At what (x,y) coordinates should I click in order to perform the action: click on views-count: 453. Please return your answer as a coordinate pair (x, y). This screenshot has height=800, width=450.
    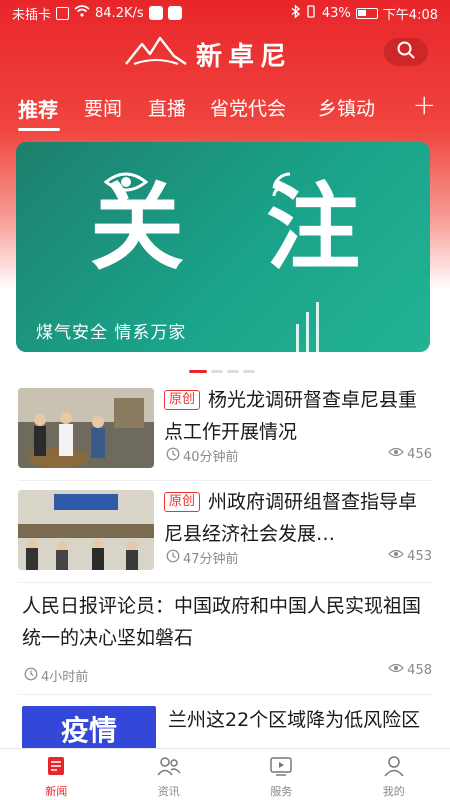
    Looking at the image, I should click on (419, 556).